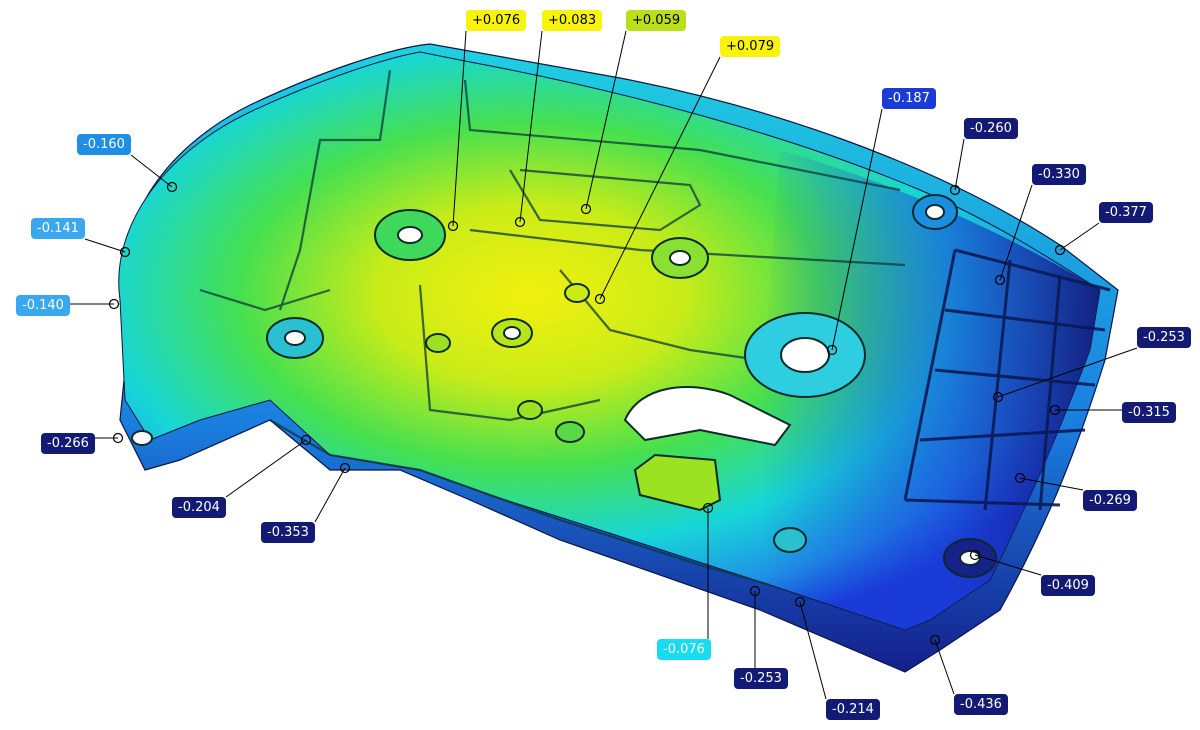 The height and width of the screenshot is (730, 1200). Describe the element at coordinates (572, 20) in the screenshot. I see `deviation-label: +0.083` at that location.